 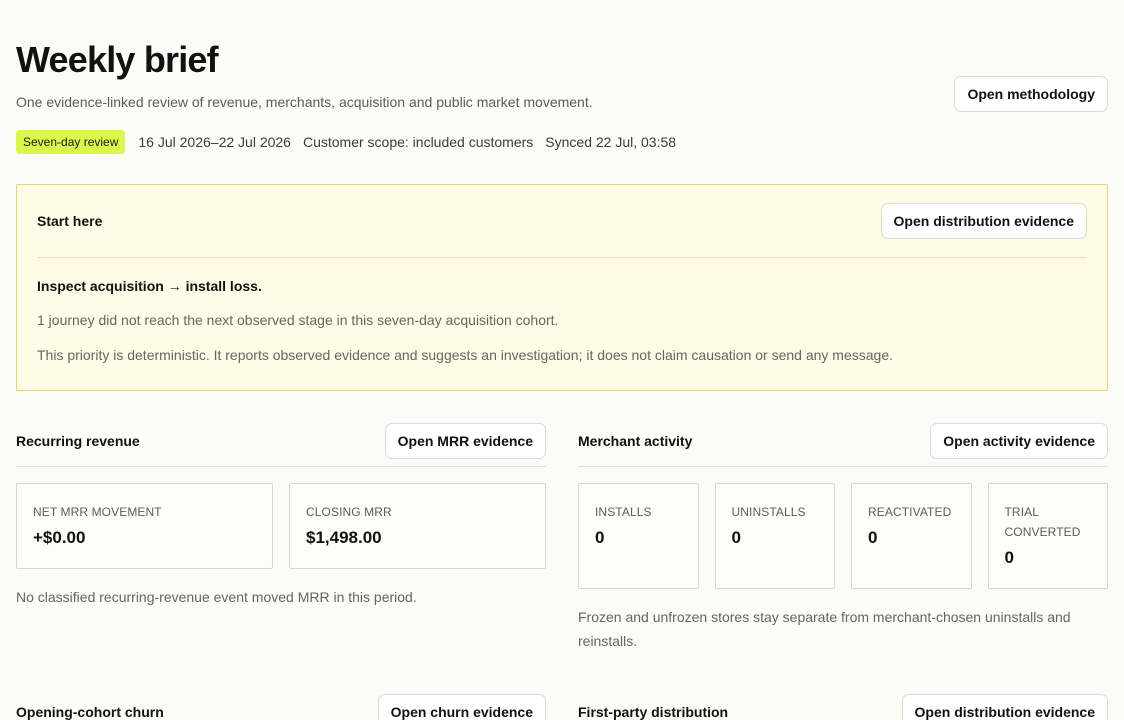 What do you see at coordinates (71, 142) in the screenshot?
I see `review-period-badge: Seven-day review` at bounding box center [71, 142].